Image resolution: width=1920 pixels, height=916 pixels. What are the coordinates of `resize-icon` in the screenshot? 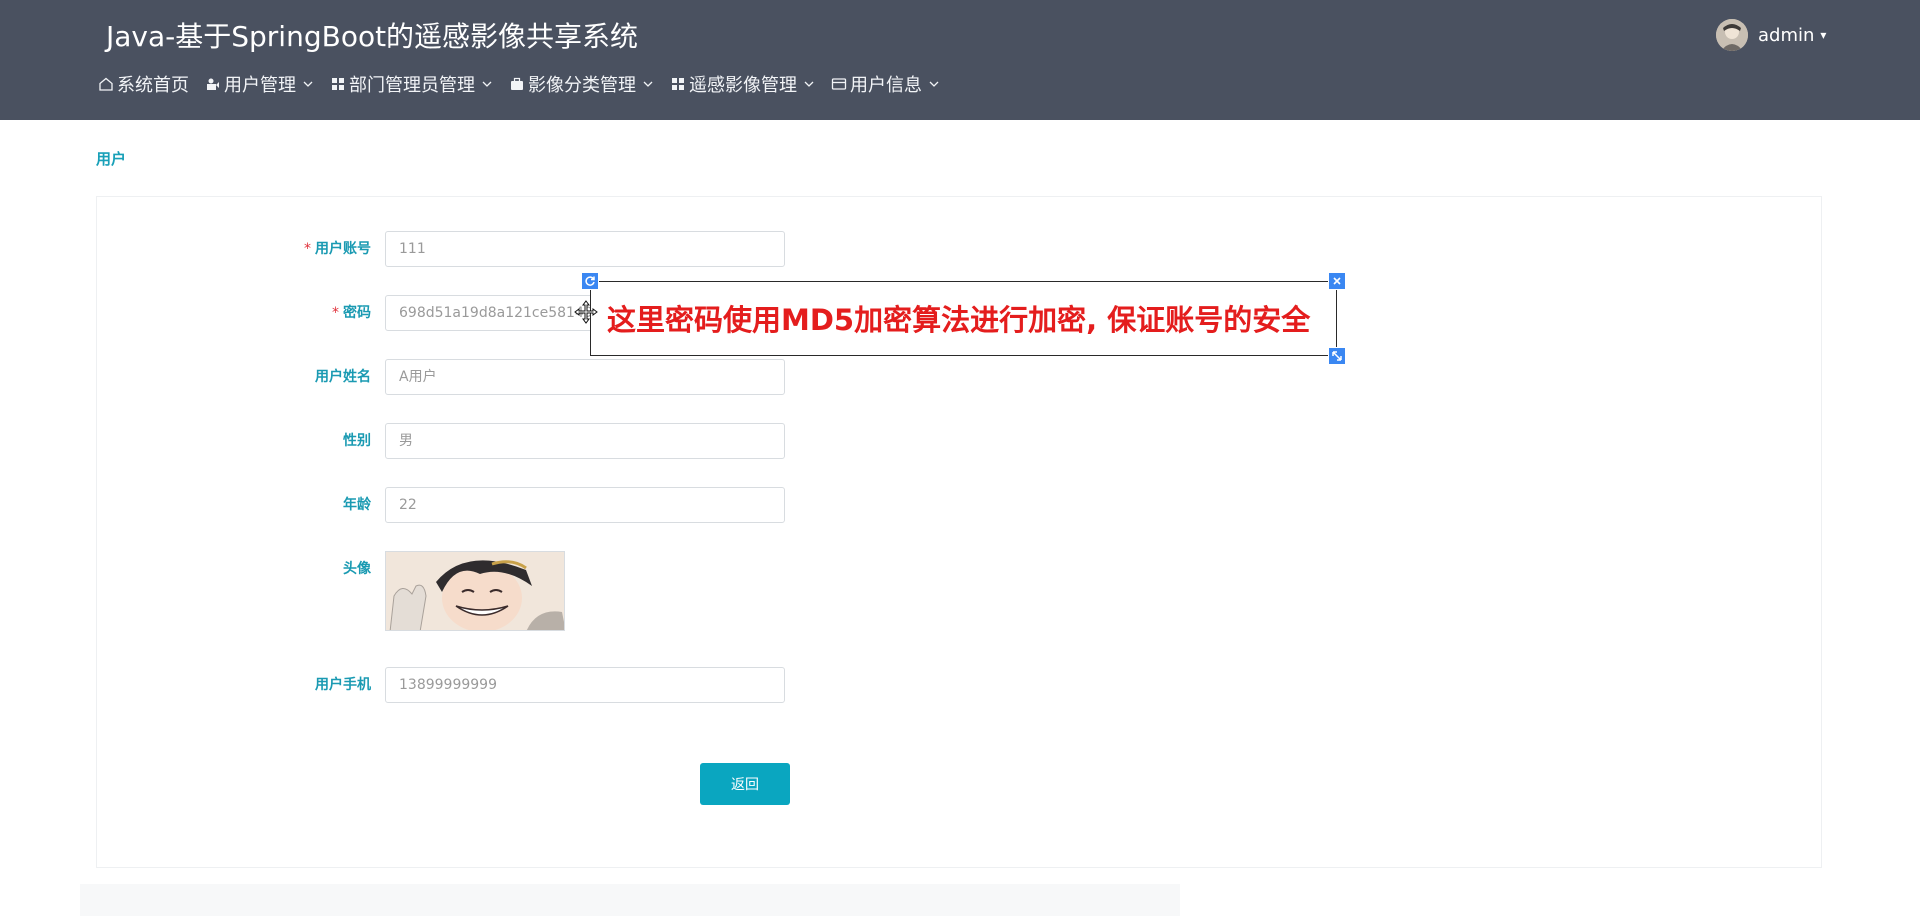 It's located at (1337, 356).